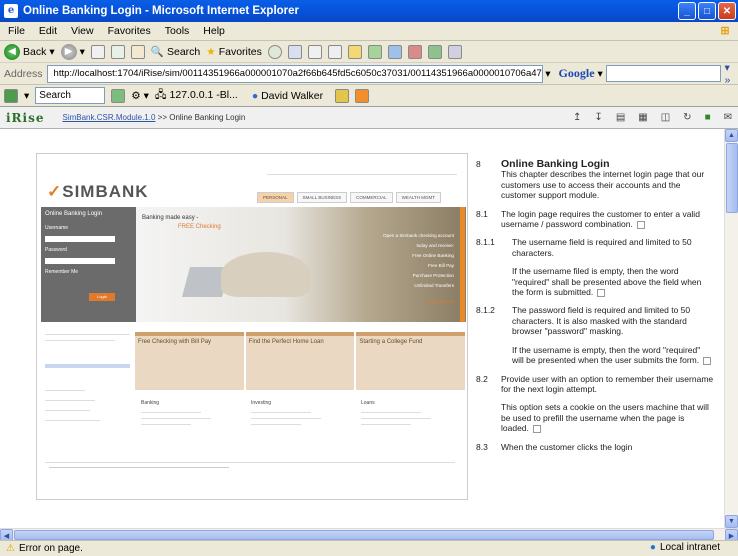  What do you see at coordinates (214, 31) in the screenshot?
I see `menu-help: Help` at bounding box center [214, 31].